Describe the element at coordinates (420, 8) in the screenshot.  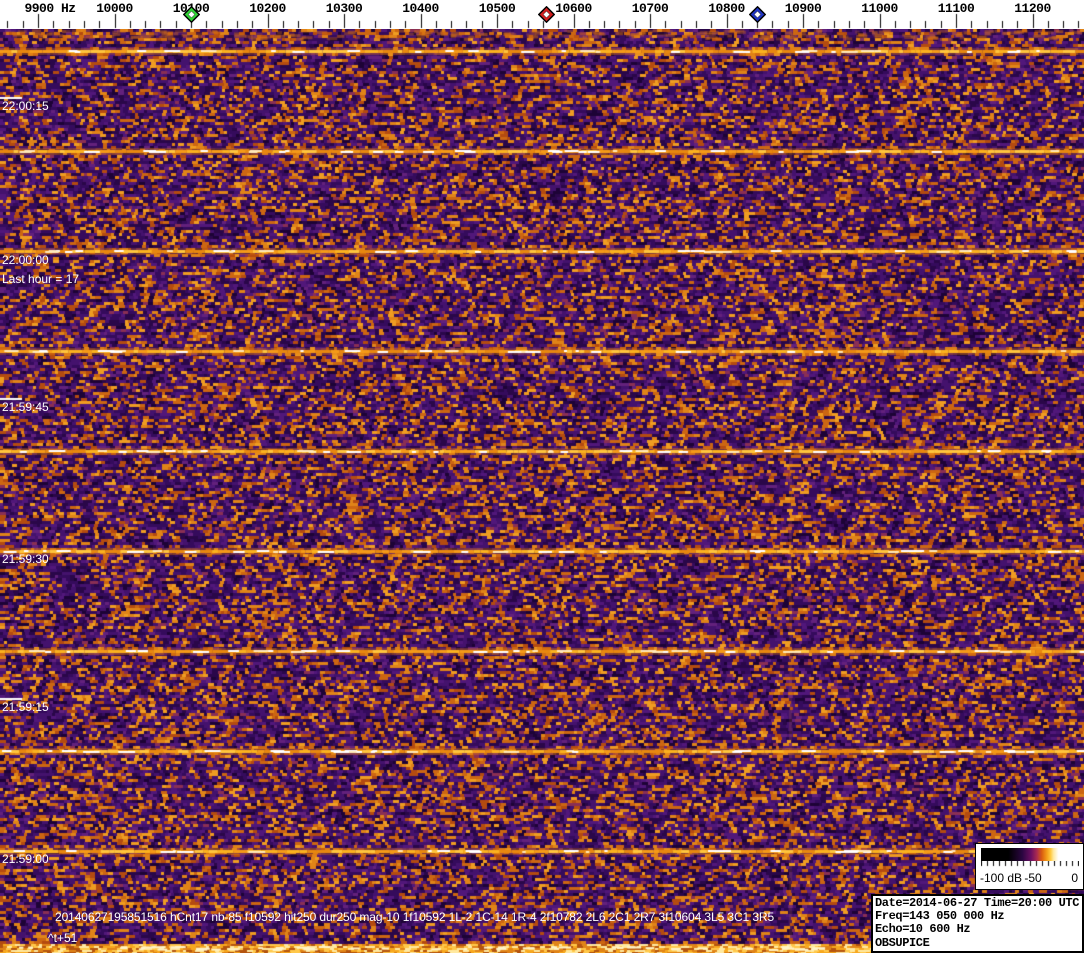
I see `freq-axis-label: 10400` at that location.